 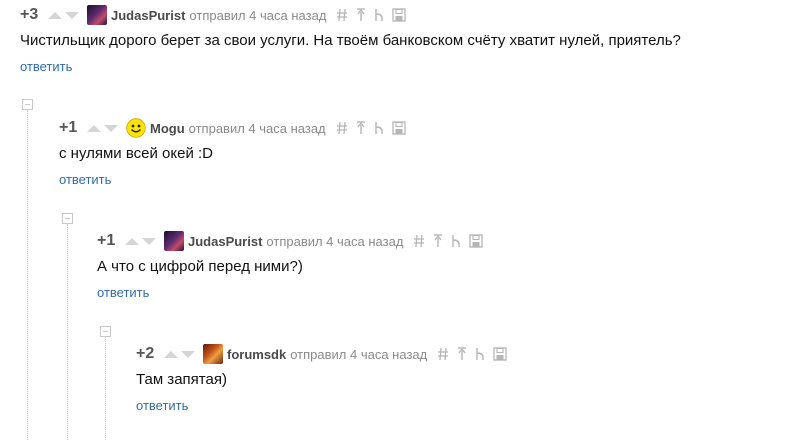 I want to click on comment-header: +3 JudasPurist отправил 4 часа назад, so click(x=350, y=15).